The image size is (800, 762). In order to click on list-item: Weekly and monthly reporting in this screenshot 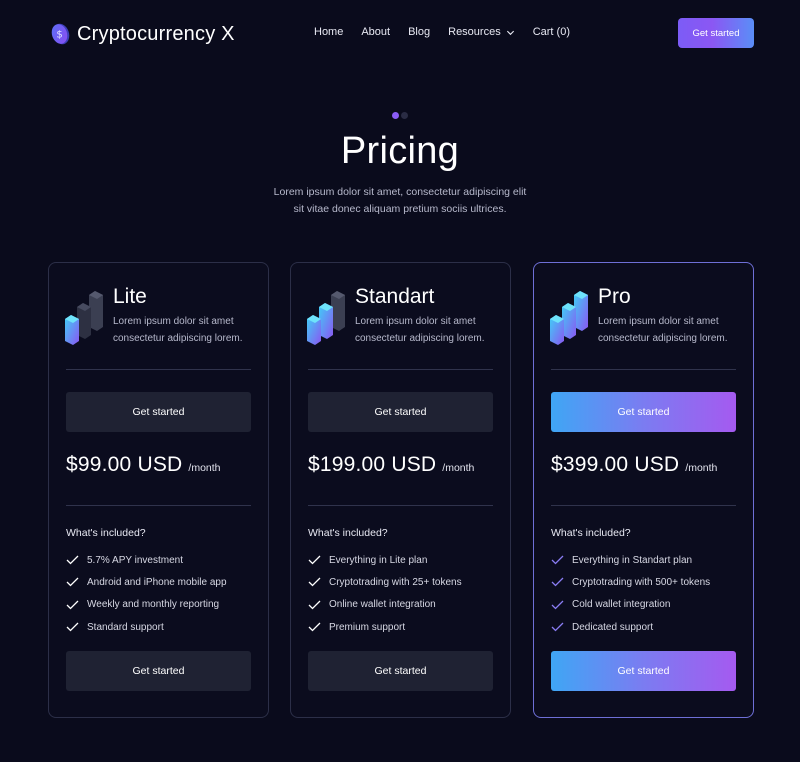, I will do `click(146, 605)`.